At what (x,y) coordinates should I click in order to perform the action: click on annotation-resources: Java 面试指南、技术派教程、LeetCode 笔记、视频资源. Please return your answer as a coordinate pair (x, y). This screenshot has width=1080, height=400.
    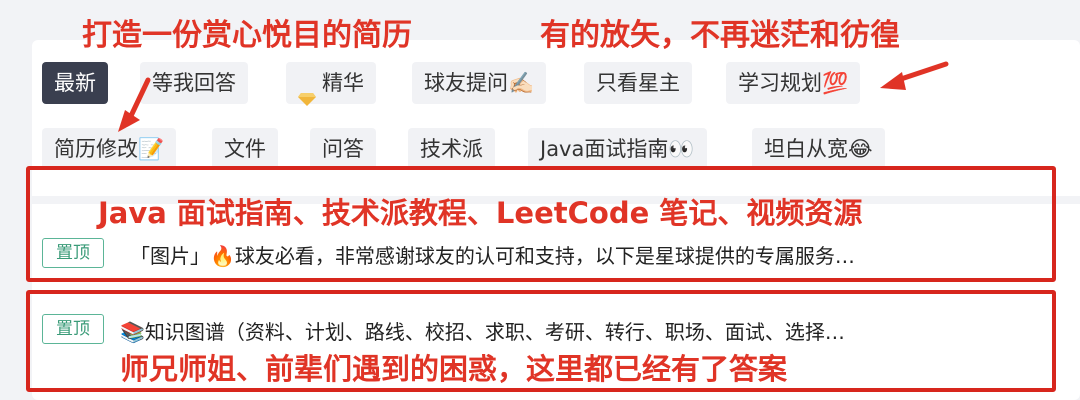
    Looking at the image, I should click on (480, 213).